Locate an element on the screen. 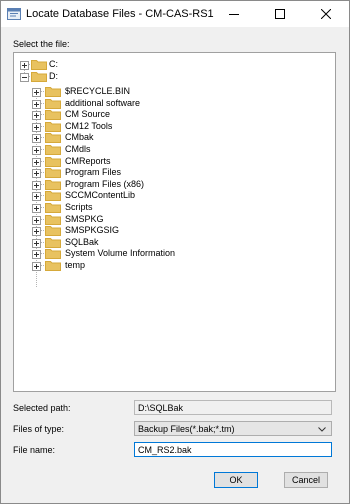  maximize-icon is located at coordinates (280, 14).